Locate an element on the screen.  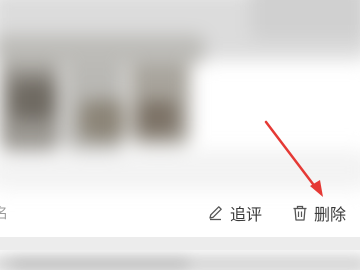
follow-up-review-button: 追评 is located at coordinates (234, 213).